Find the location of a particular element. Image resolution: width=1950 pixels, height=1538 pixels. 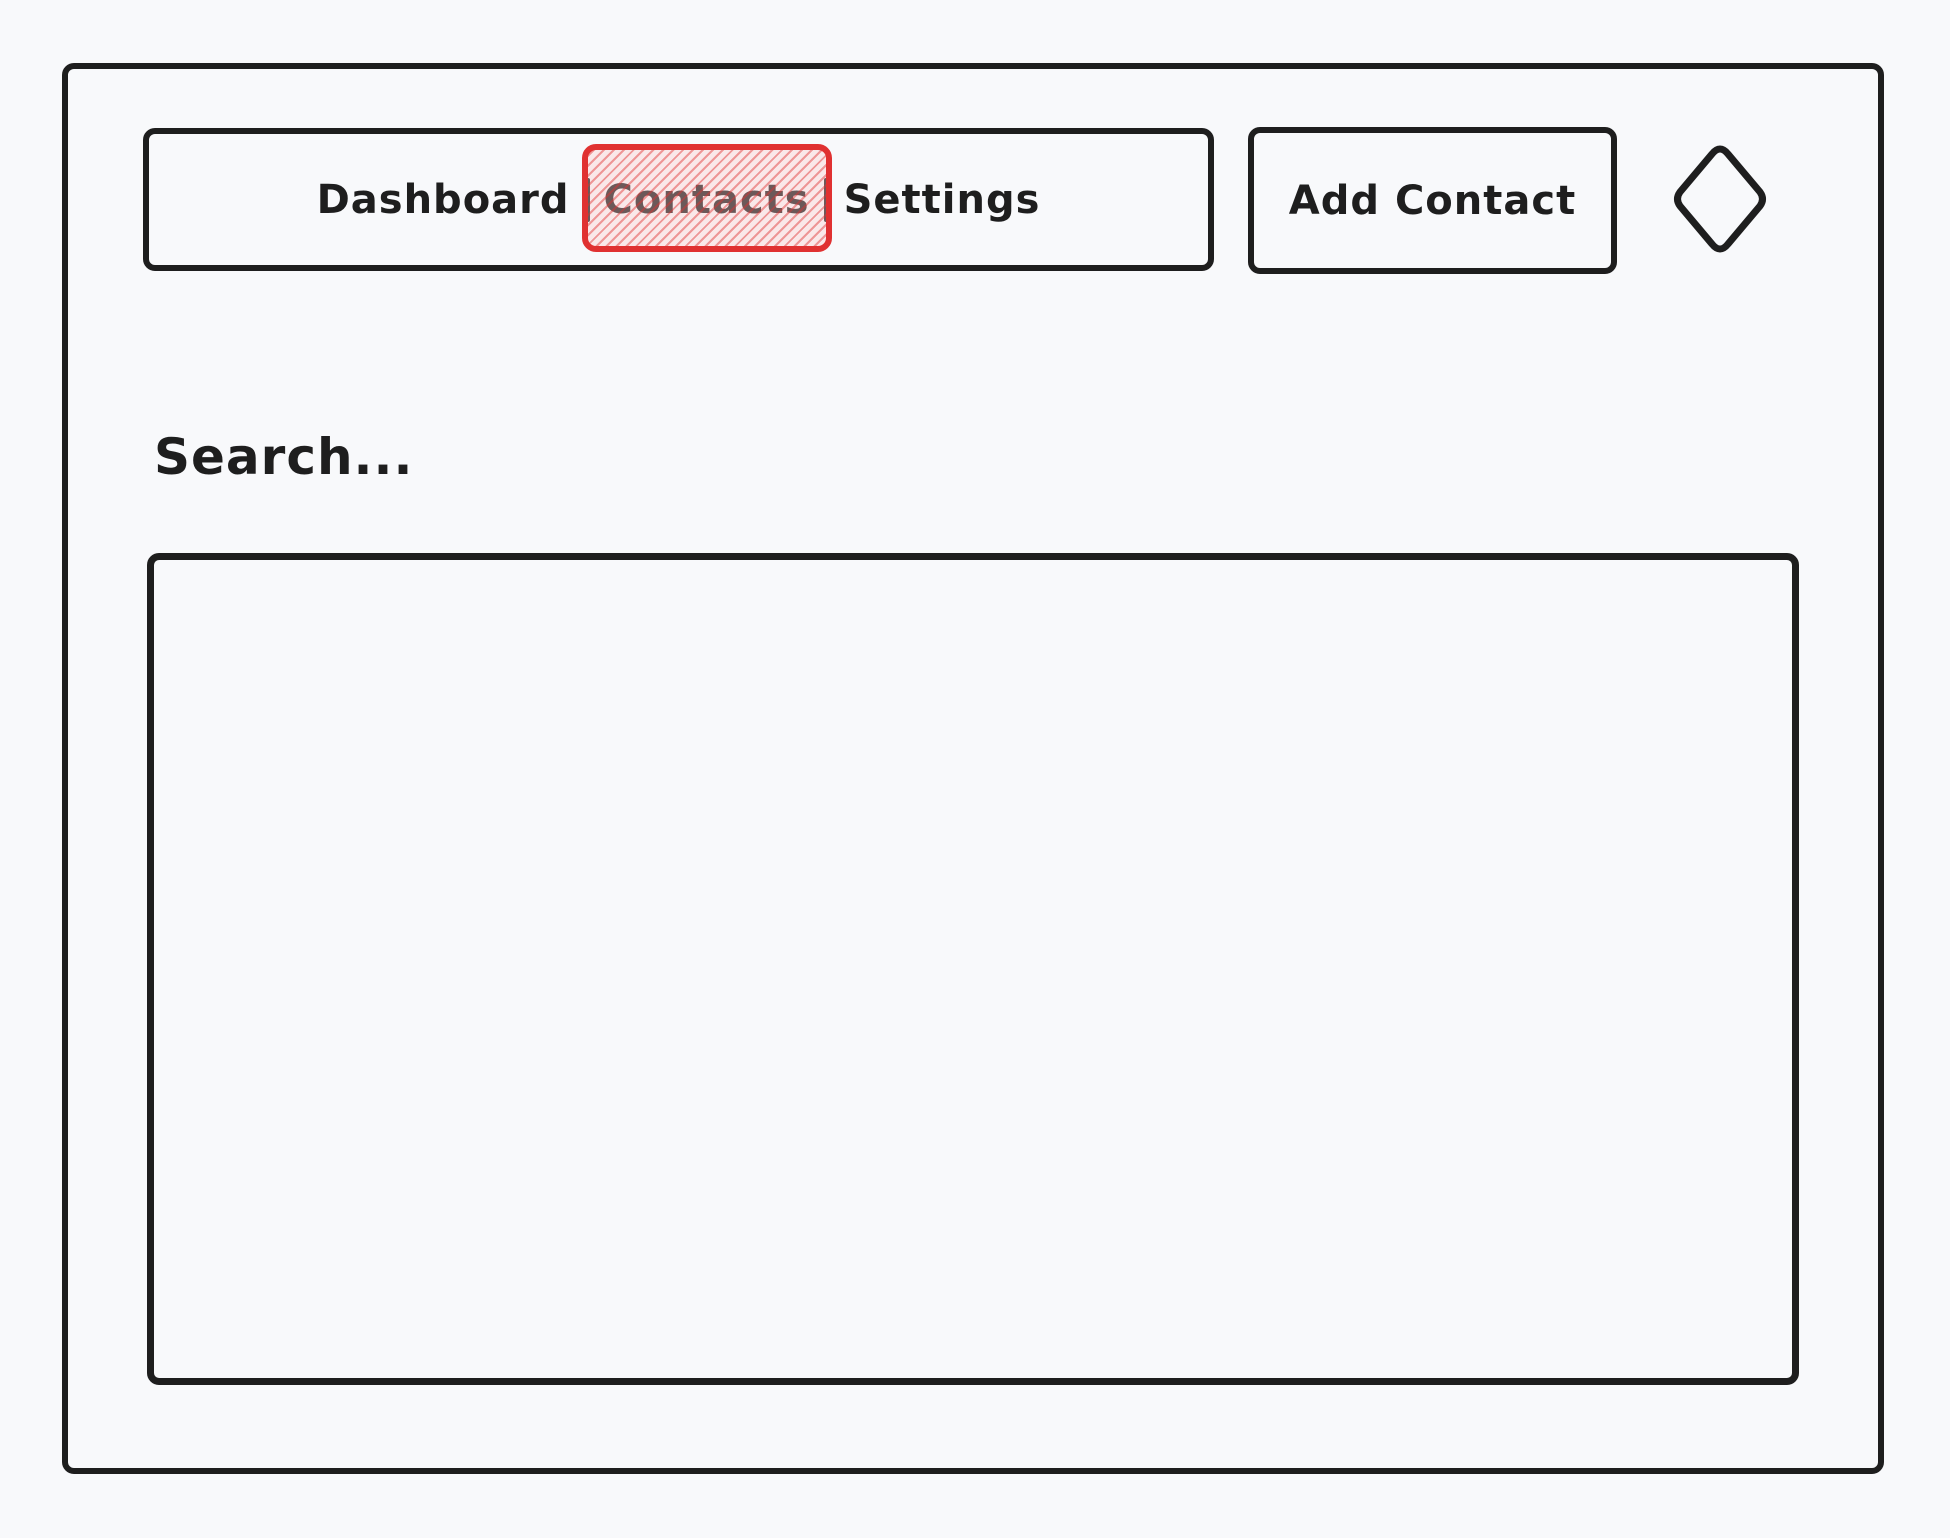

nav-item-contacts: Contacts is located at coordinates (707, 200).